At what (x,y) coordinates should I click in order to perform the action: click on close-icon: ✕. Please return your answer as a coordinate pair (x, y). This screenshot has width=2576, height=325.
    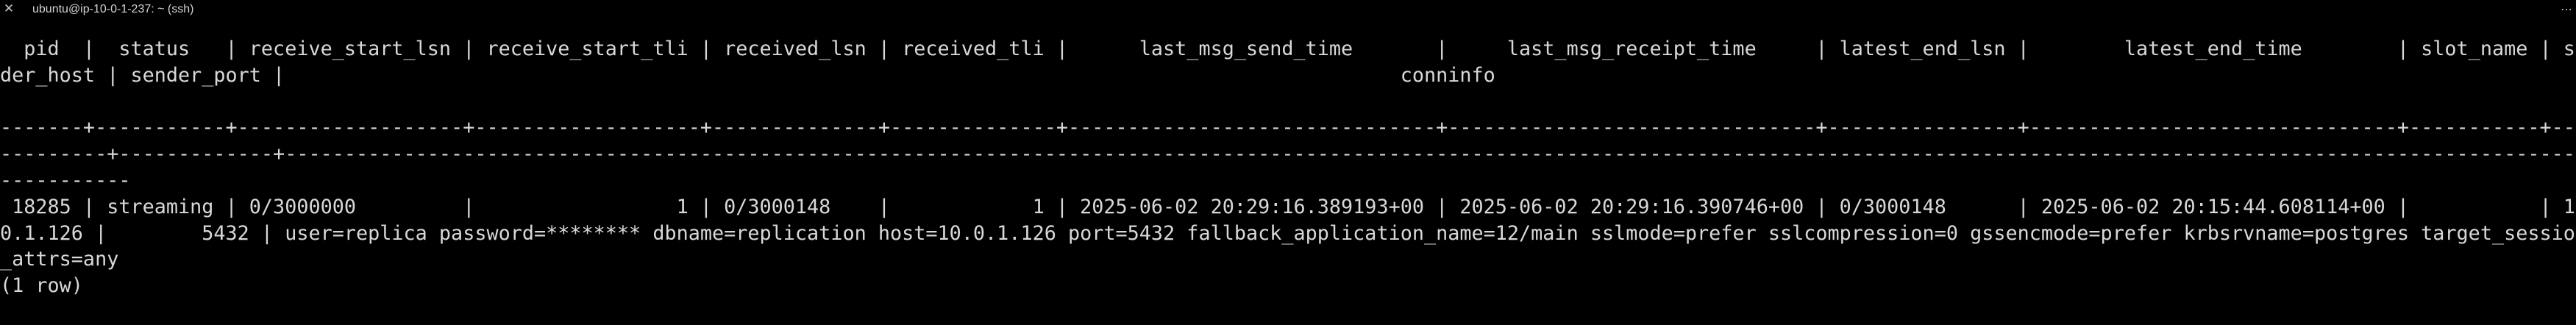
    Looking at the image, I should click on (8, 9).